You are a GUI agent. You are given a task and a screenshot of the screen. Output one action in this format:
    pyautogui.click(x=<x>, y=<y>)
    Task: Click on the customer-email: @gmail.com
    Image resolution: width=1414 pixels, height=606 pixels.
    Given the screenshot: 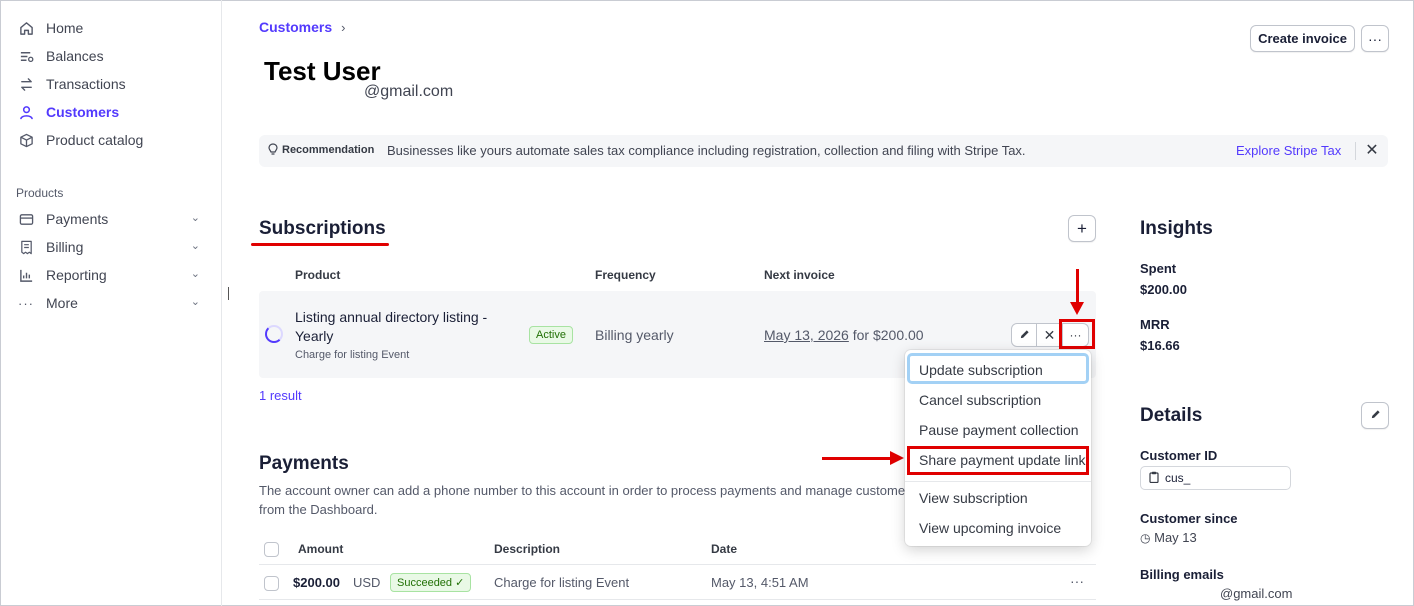 What is the action you would take?
    pyautogui.click(x=409, y=91)
    